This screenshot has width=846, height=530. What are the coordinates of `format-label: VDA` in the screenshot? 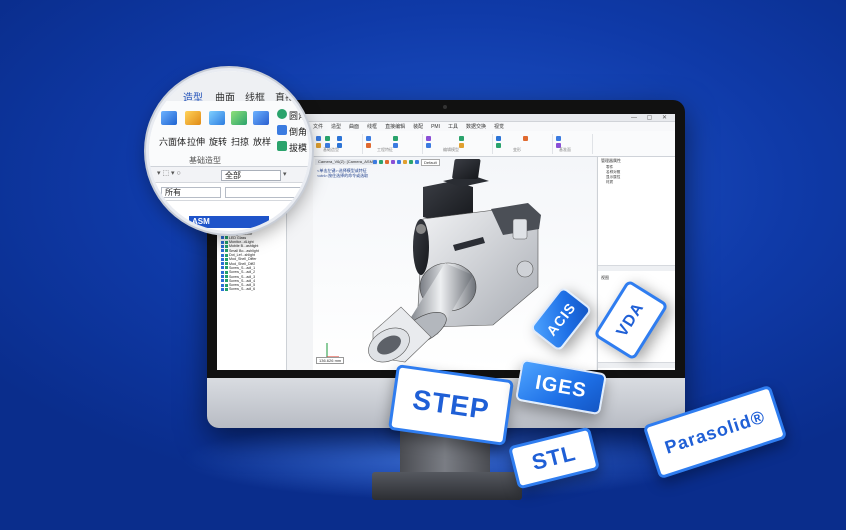 It's located at (630, 319).